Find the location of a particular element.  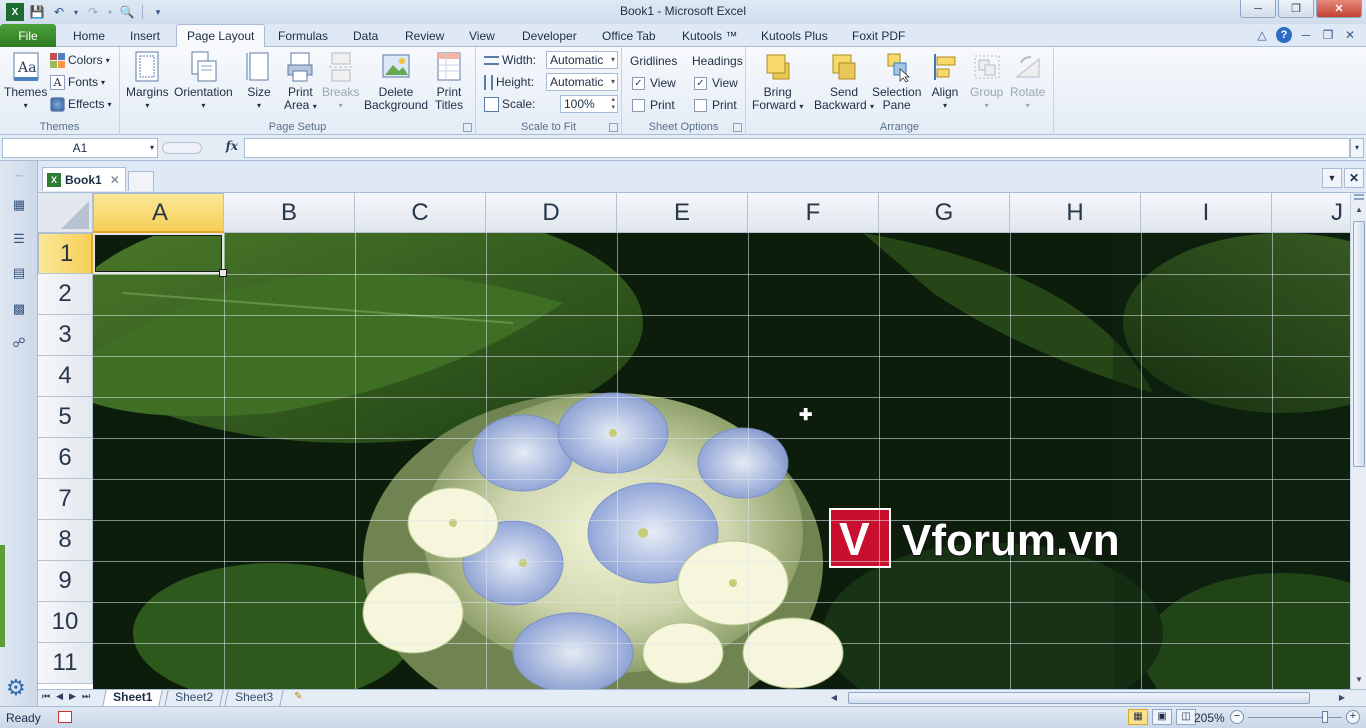

redo-icon: ↷ is located at coordinates (93, 12).